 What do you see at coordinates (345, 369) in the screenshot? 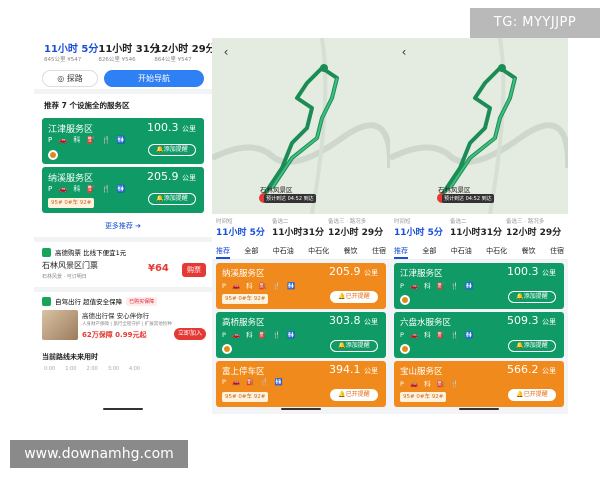
I see `distance-value: 394.1` at bounding box center [345, 369].